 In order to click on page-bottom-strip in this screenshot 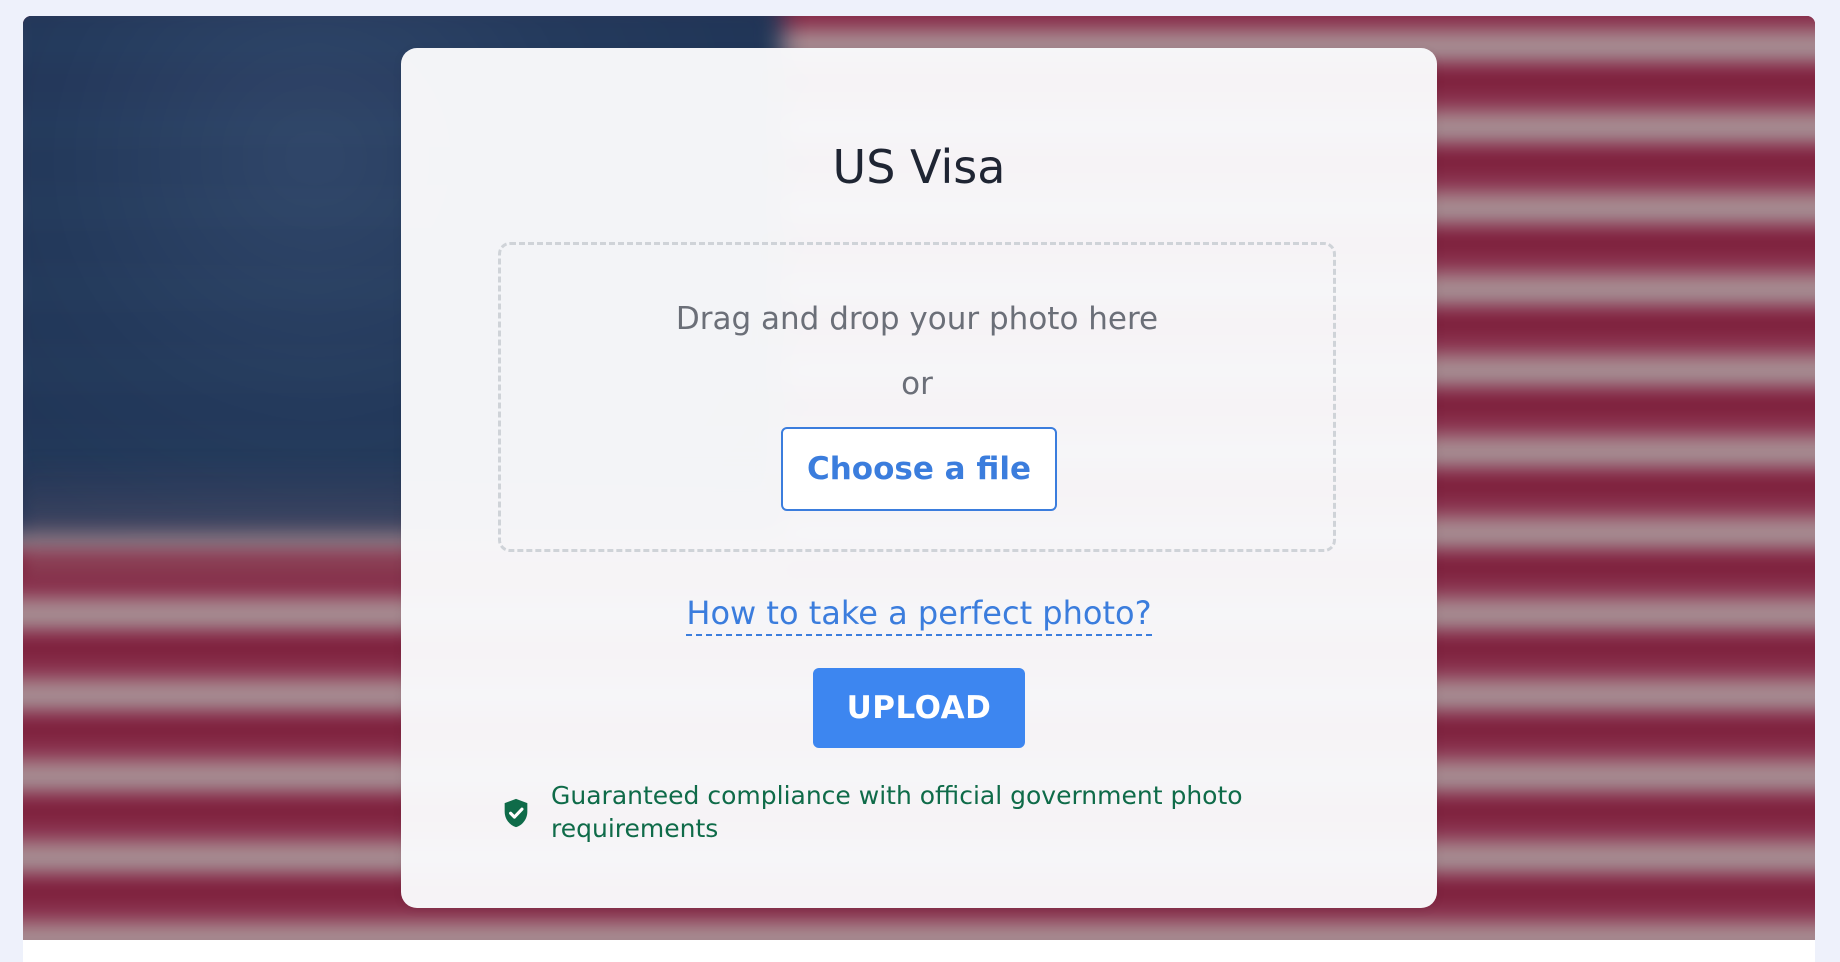, I will do `click(919, 951)`.